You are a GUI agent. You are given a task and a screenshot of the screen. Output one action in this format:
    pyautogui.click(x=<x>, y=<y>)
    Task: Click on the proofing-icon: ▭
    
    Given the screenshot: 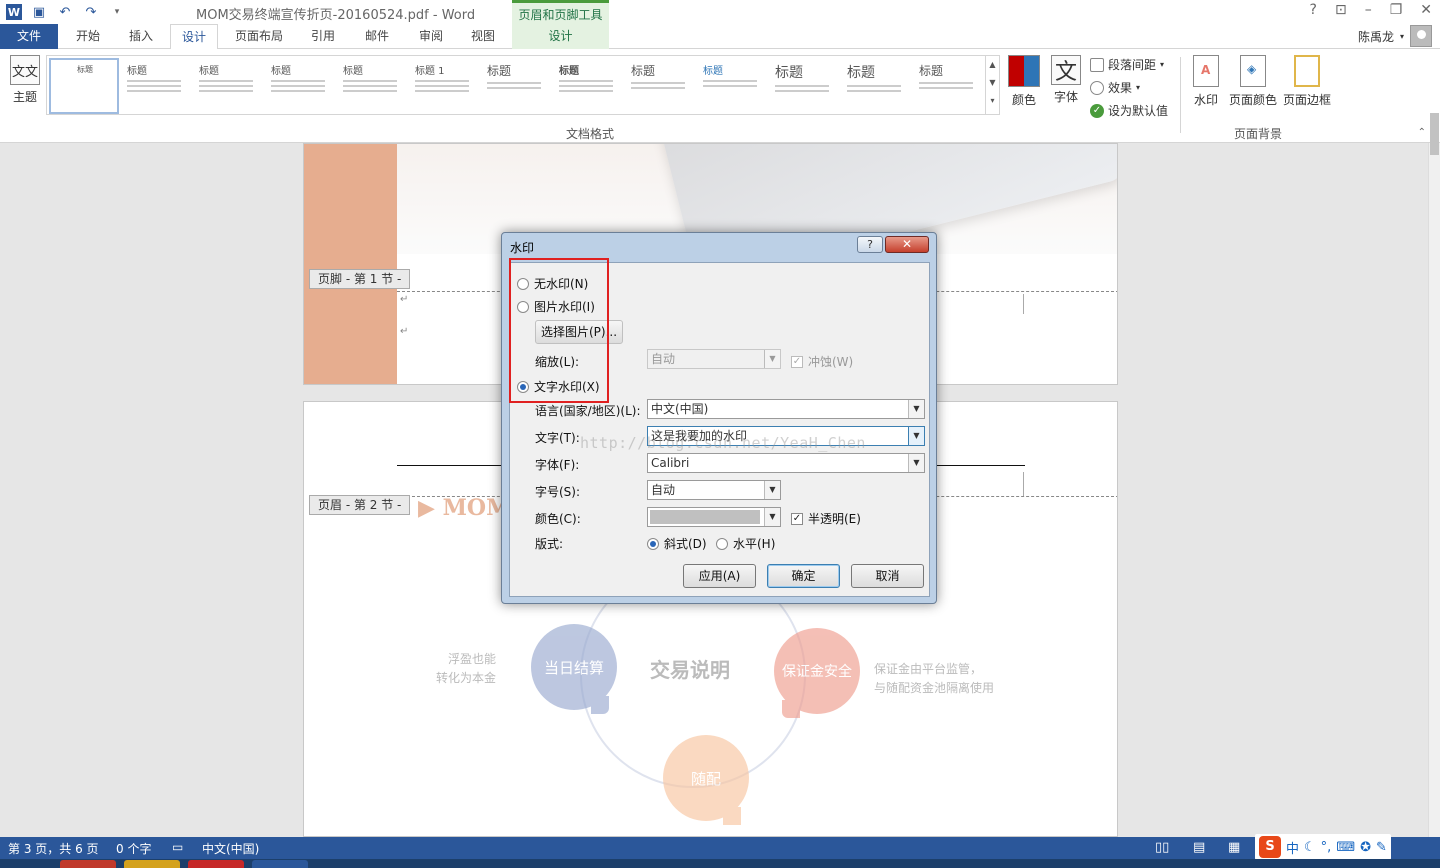 What is the action you would take?
    pyautogui.click(x=177, y=847)
    